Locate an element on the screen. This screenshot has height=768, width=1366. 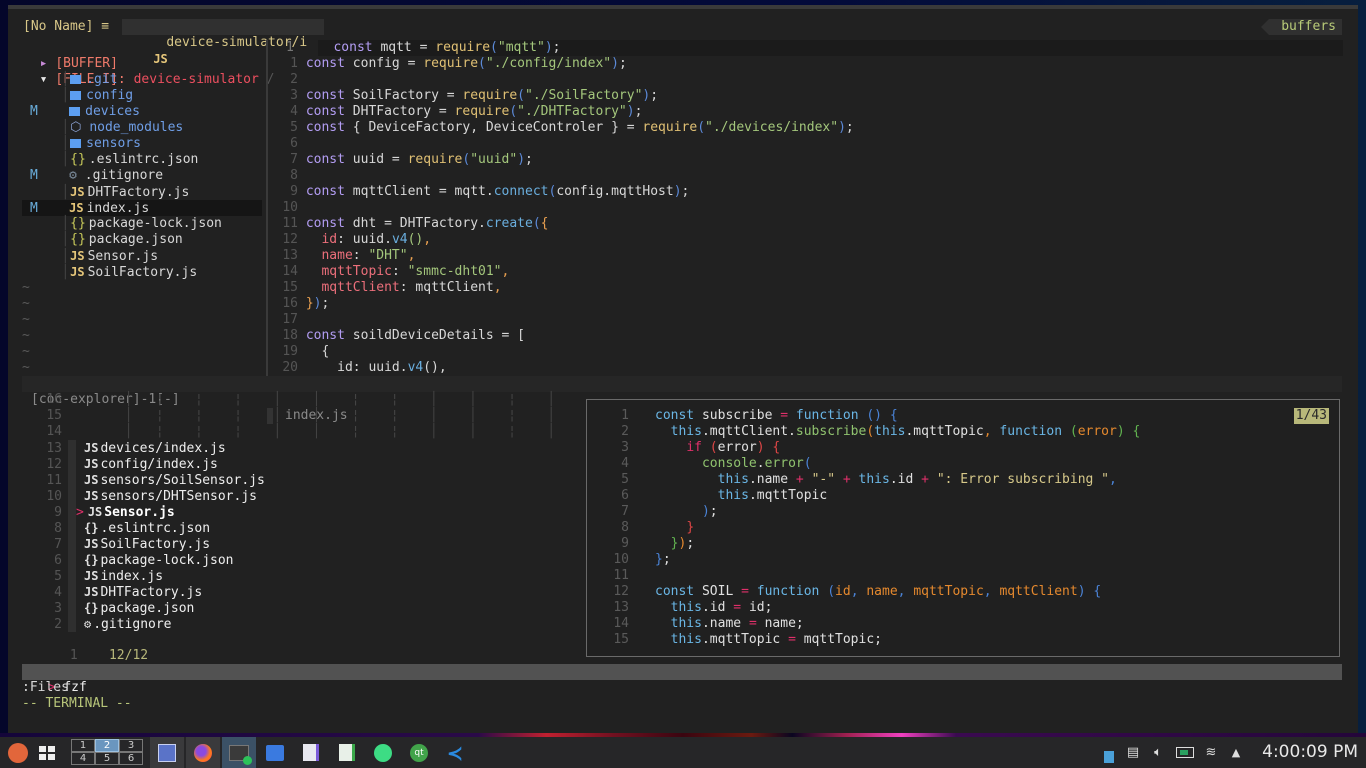
desktop-3: 3 is located at coordinates (131, 745).